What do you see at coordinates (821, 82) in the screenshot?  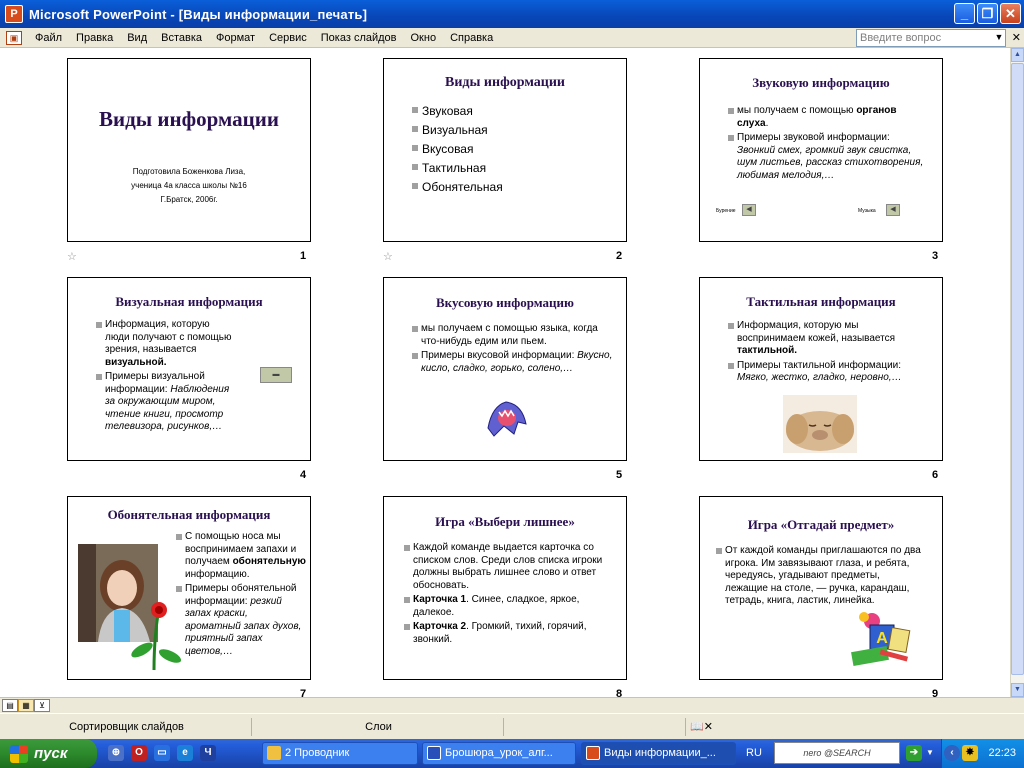 I see `slide-title: Звуковую информацию` at bounding box center [821, 82].